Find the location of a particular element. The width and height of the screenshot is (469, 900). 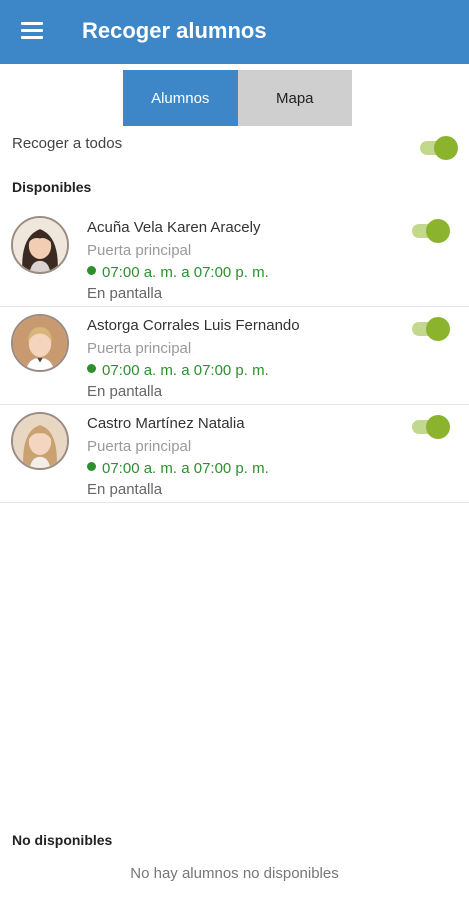

pick-all-toggle is located at coordinates (438, 148).